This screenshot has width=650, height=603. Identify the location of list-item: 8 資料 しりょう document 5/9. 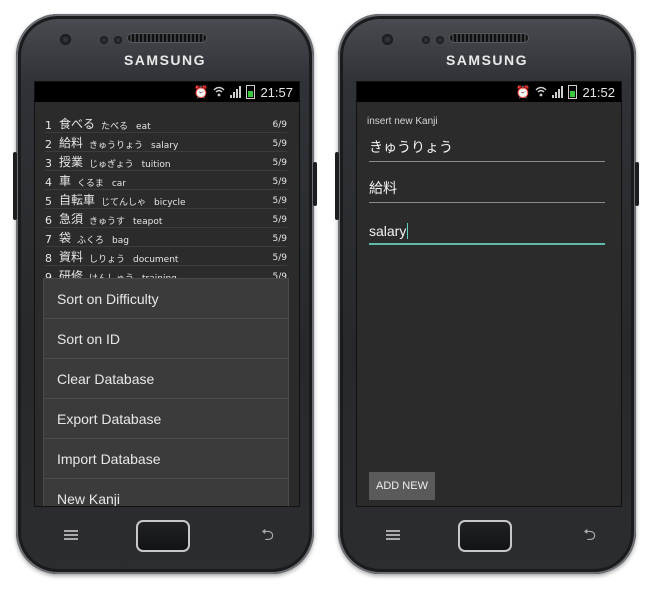
(166, 256).